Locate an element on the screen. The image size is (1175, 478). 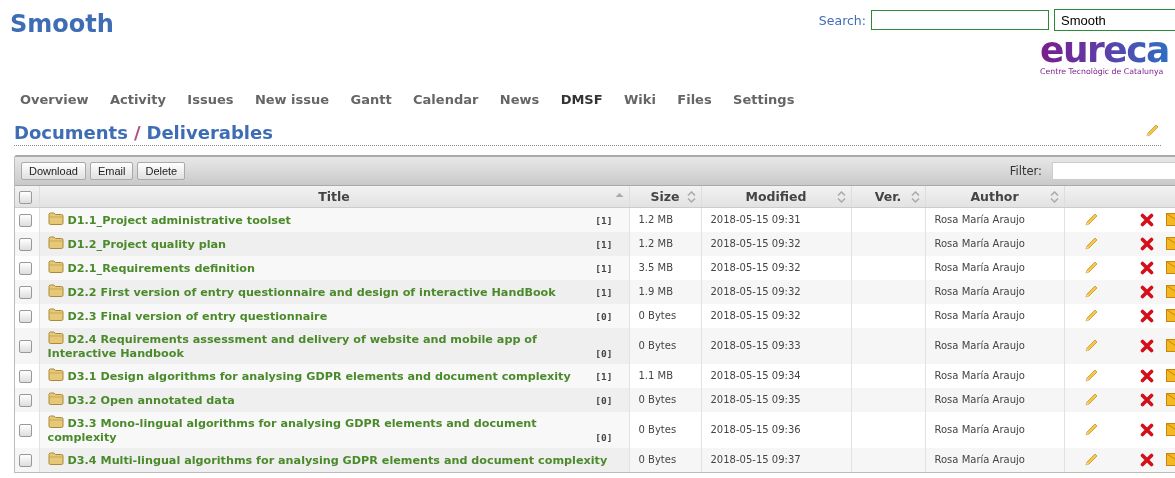
column-header: Title is located at coordinates (334, 196).